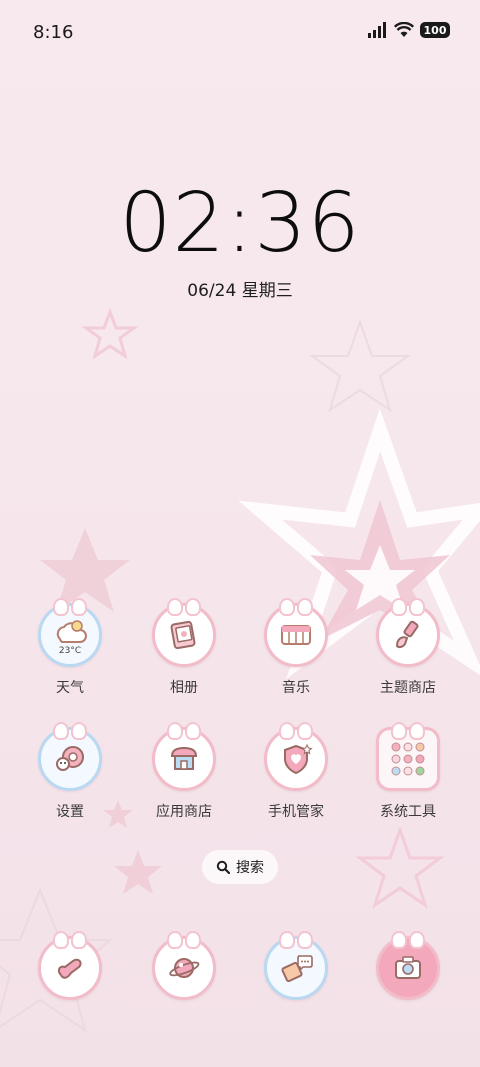 The image size is (480, 1067). Describe the element at coordinates (408, 812) in the screenshot. I see `app-label: 系统工具` at that location.